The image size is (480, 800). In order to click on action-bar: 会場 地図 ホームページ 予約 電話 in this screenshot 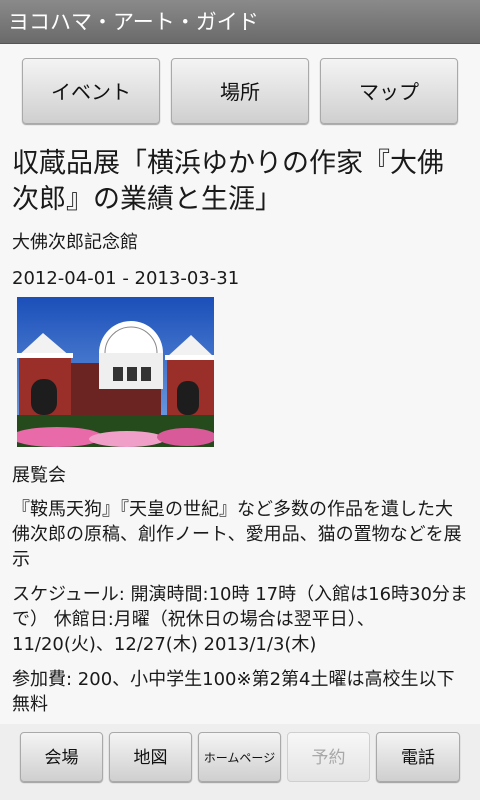, I will do `click(240, 762)`.